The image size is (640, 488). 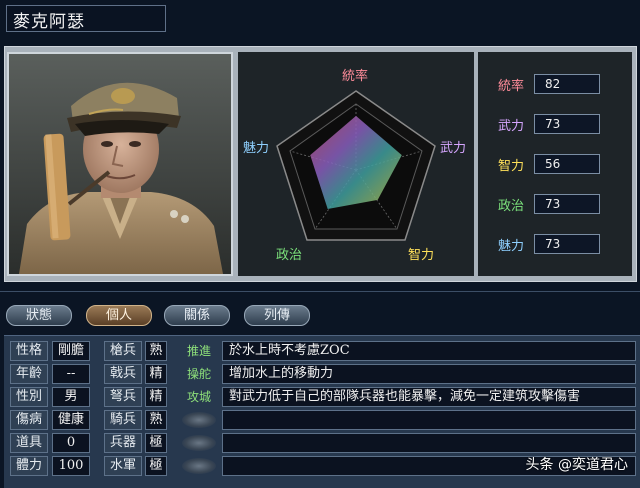 I want to click on radar-label-mei: 魅力, so click(x=256, y=148).